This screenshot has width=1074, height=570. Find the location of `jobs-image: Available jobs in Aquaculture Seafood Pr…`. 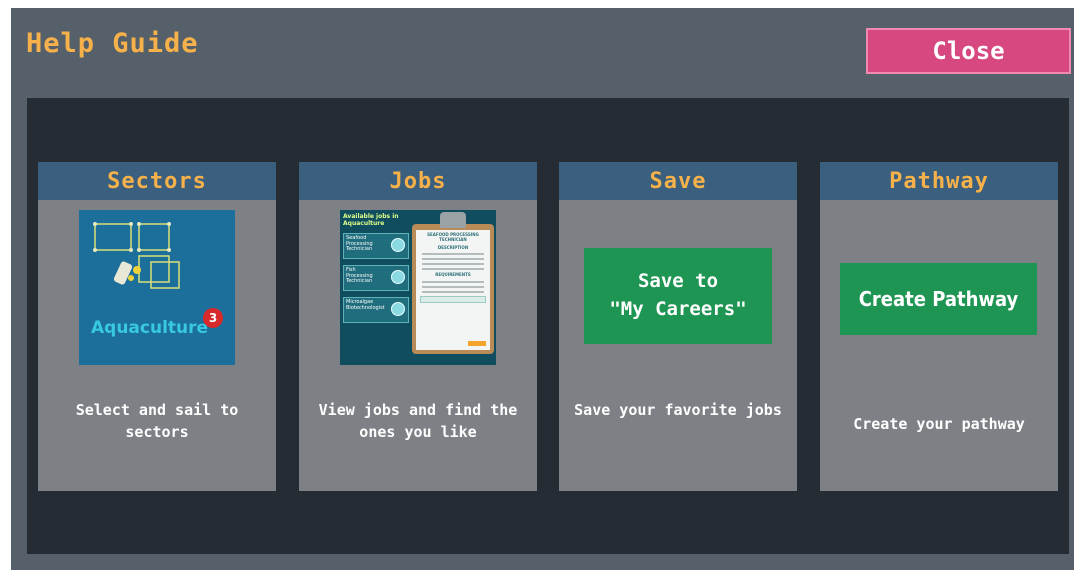

jobs-image: Available jobs in Aquaculture Seafood Pr… is located at coordinates (418, 287).